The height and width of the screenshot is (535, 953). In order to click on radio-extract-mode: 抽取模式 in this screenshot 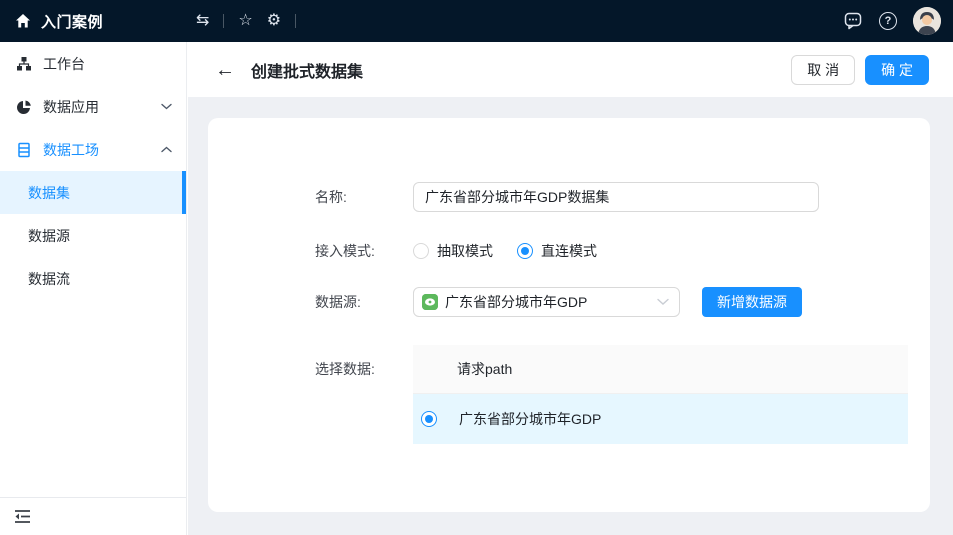, I will do `click(453, 251)`.